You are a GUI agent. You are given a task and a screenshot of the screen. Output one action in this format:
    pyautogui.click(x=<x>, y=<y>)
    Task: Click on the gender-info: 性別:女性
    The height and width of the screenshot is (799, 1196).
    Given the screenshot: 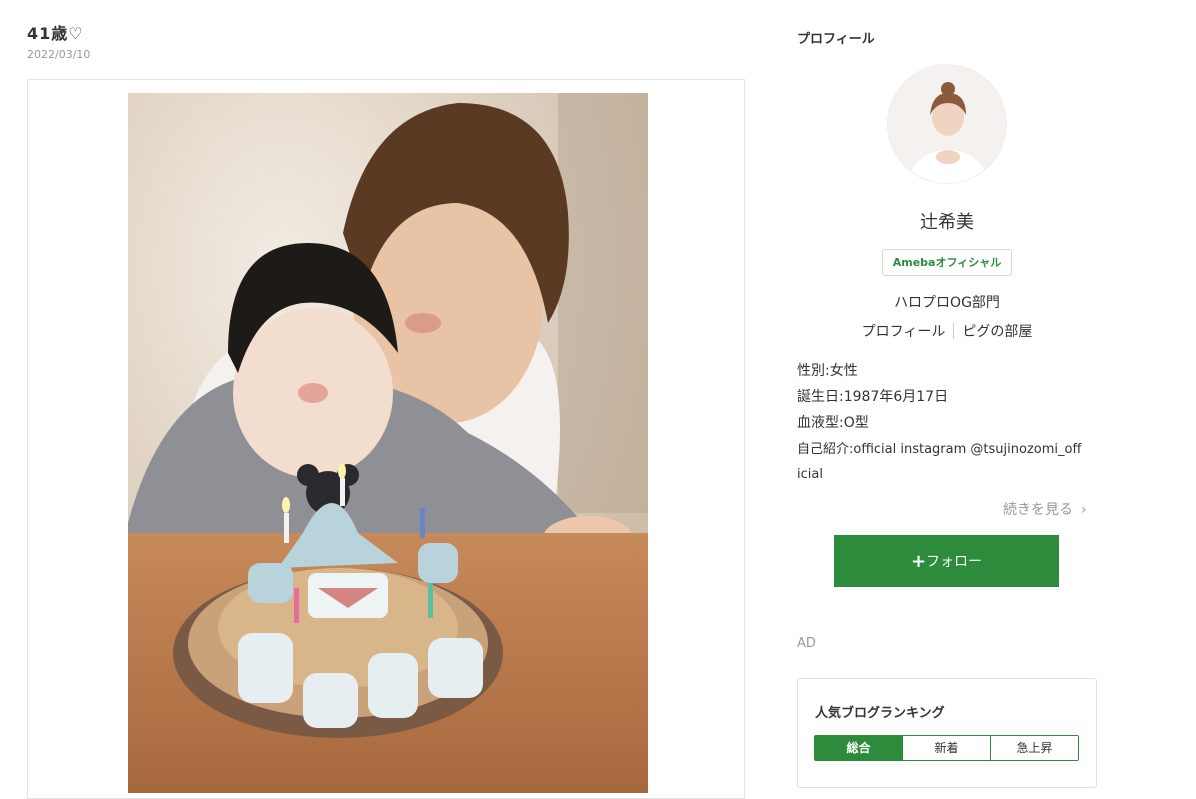 What is the action you would take?
    pyautogui.click(x=827, y=371)
    